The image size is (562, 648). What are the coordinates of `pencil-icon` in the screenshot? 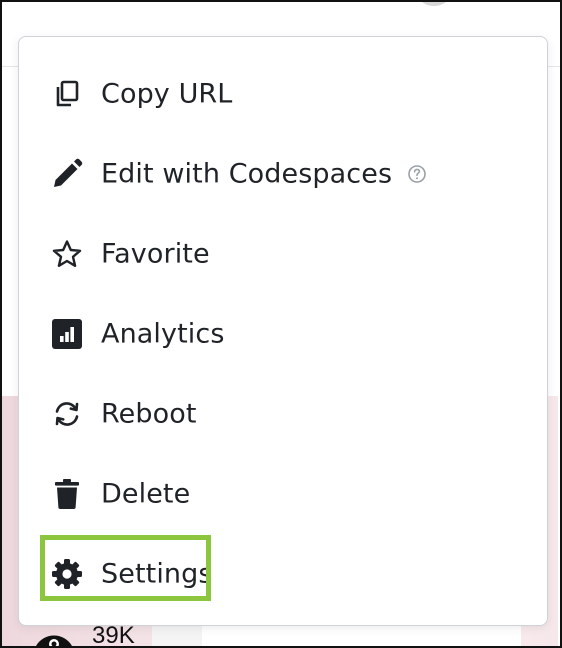 It's located at (67, 174).